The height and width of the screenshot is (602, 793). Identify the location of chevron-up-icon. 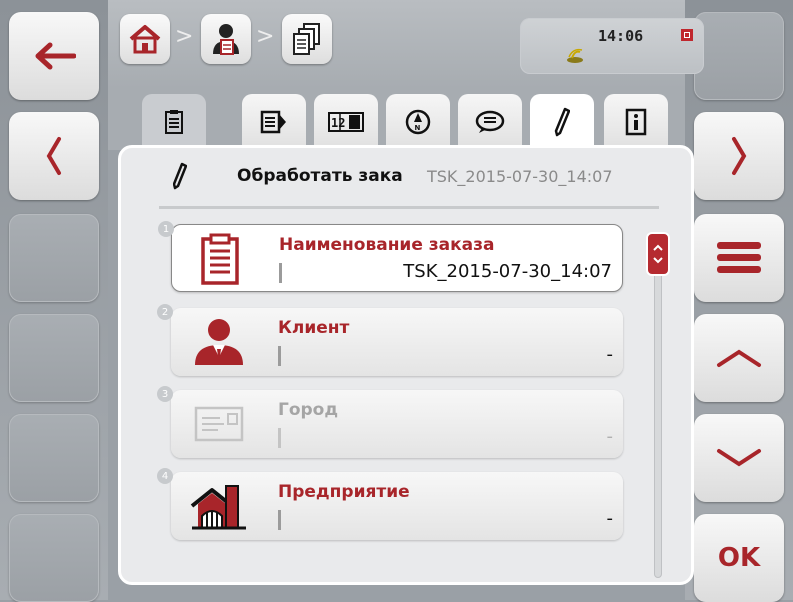
(739, 358).